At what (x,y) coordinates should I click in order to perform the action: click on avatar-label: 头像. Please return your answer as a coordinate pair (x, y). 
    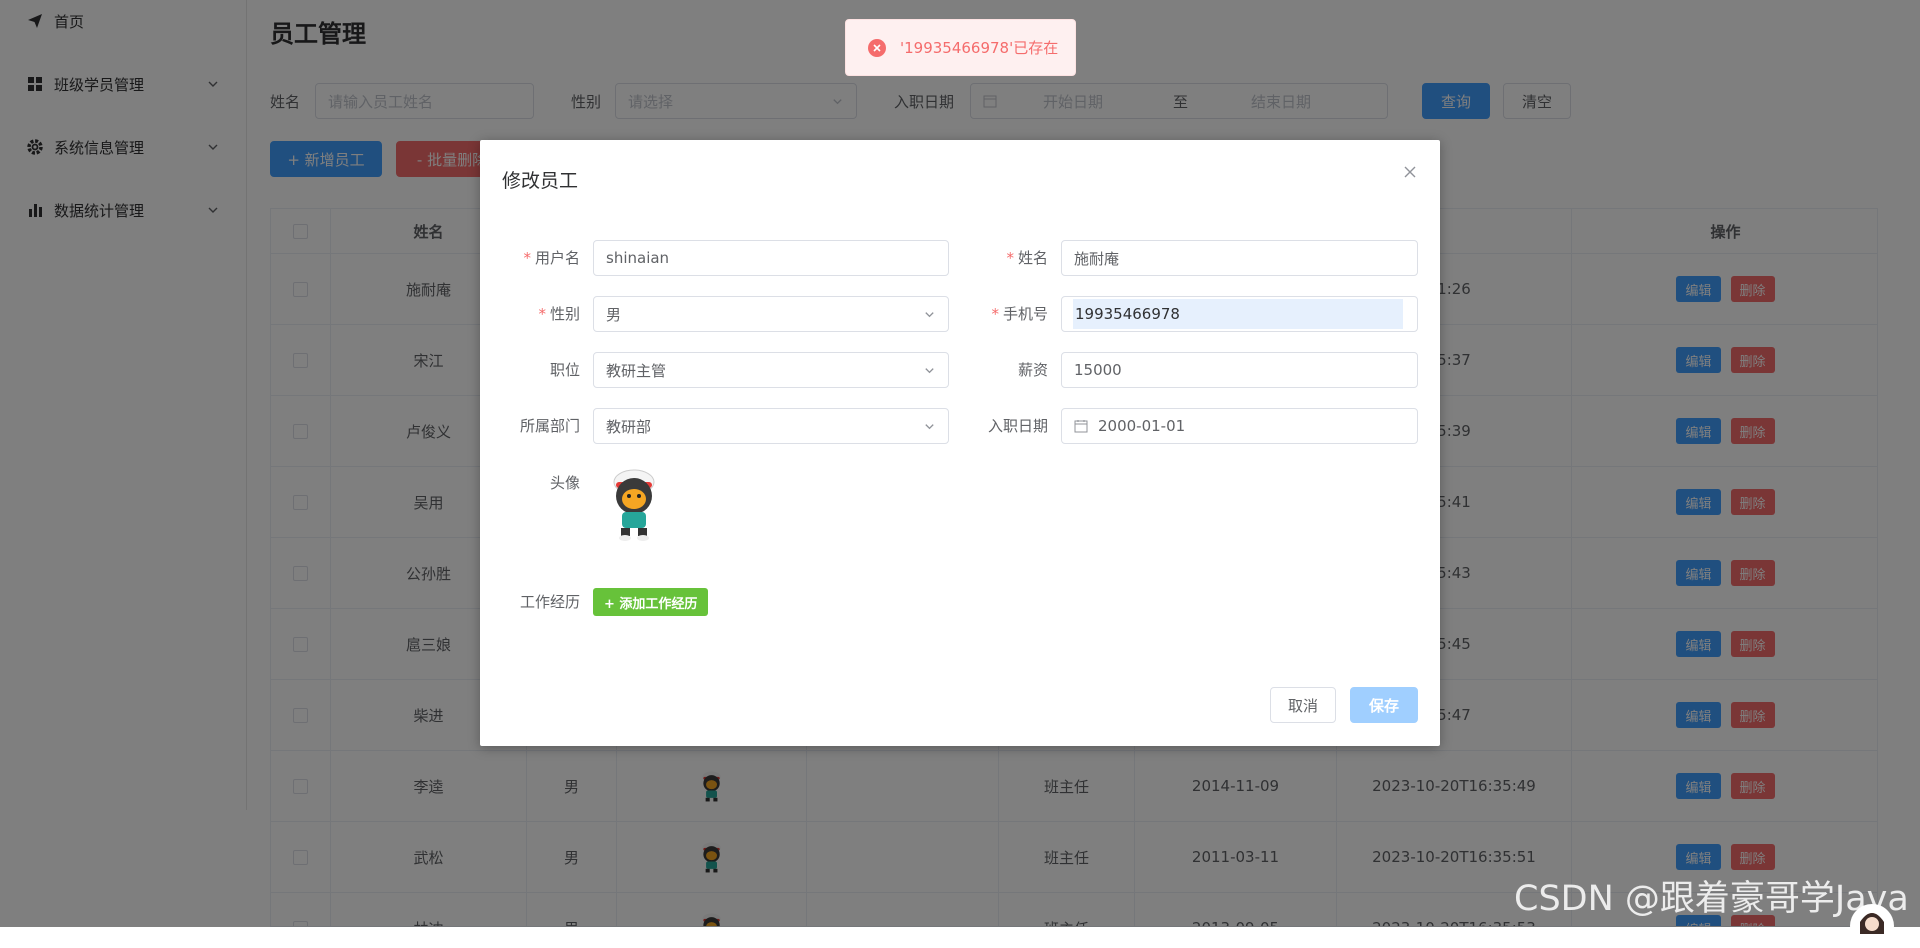
    Looking at the image, I should click on (564, 483).